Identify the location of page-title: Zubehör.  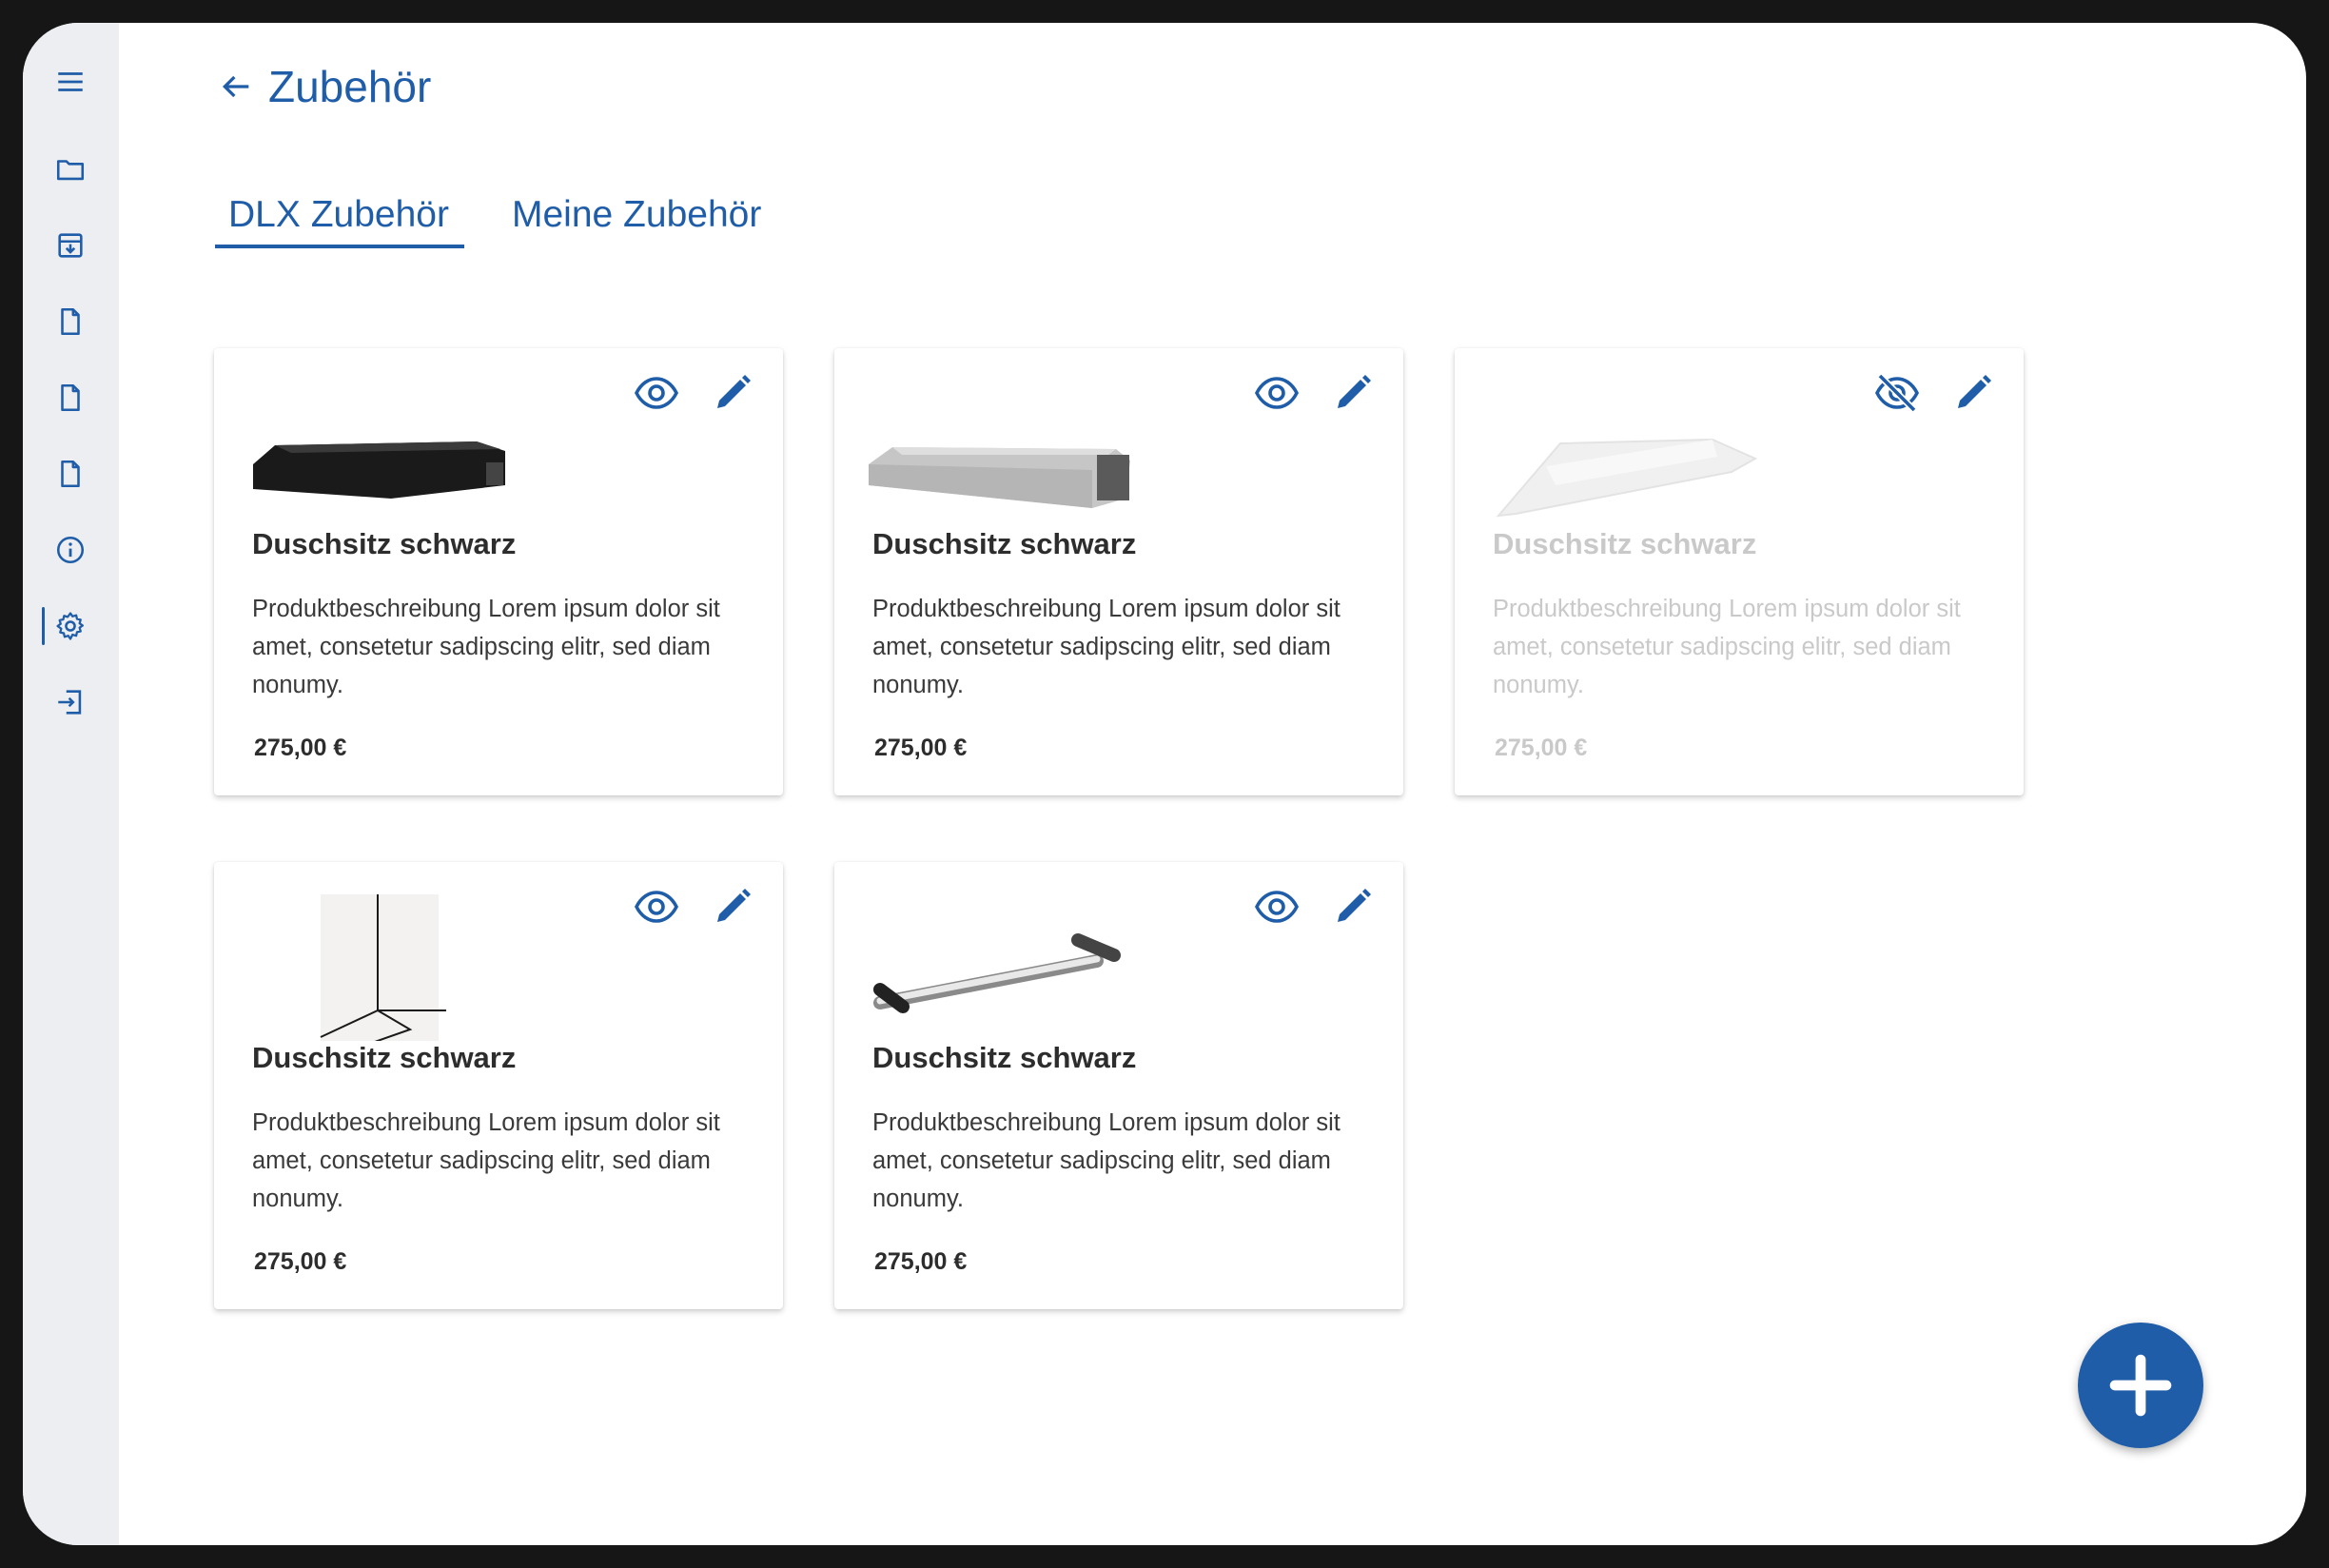
(324, 86).